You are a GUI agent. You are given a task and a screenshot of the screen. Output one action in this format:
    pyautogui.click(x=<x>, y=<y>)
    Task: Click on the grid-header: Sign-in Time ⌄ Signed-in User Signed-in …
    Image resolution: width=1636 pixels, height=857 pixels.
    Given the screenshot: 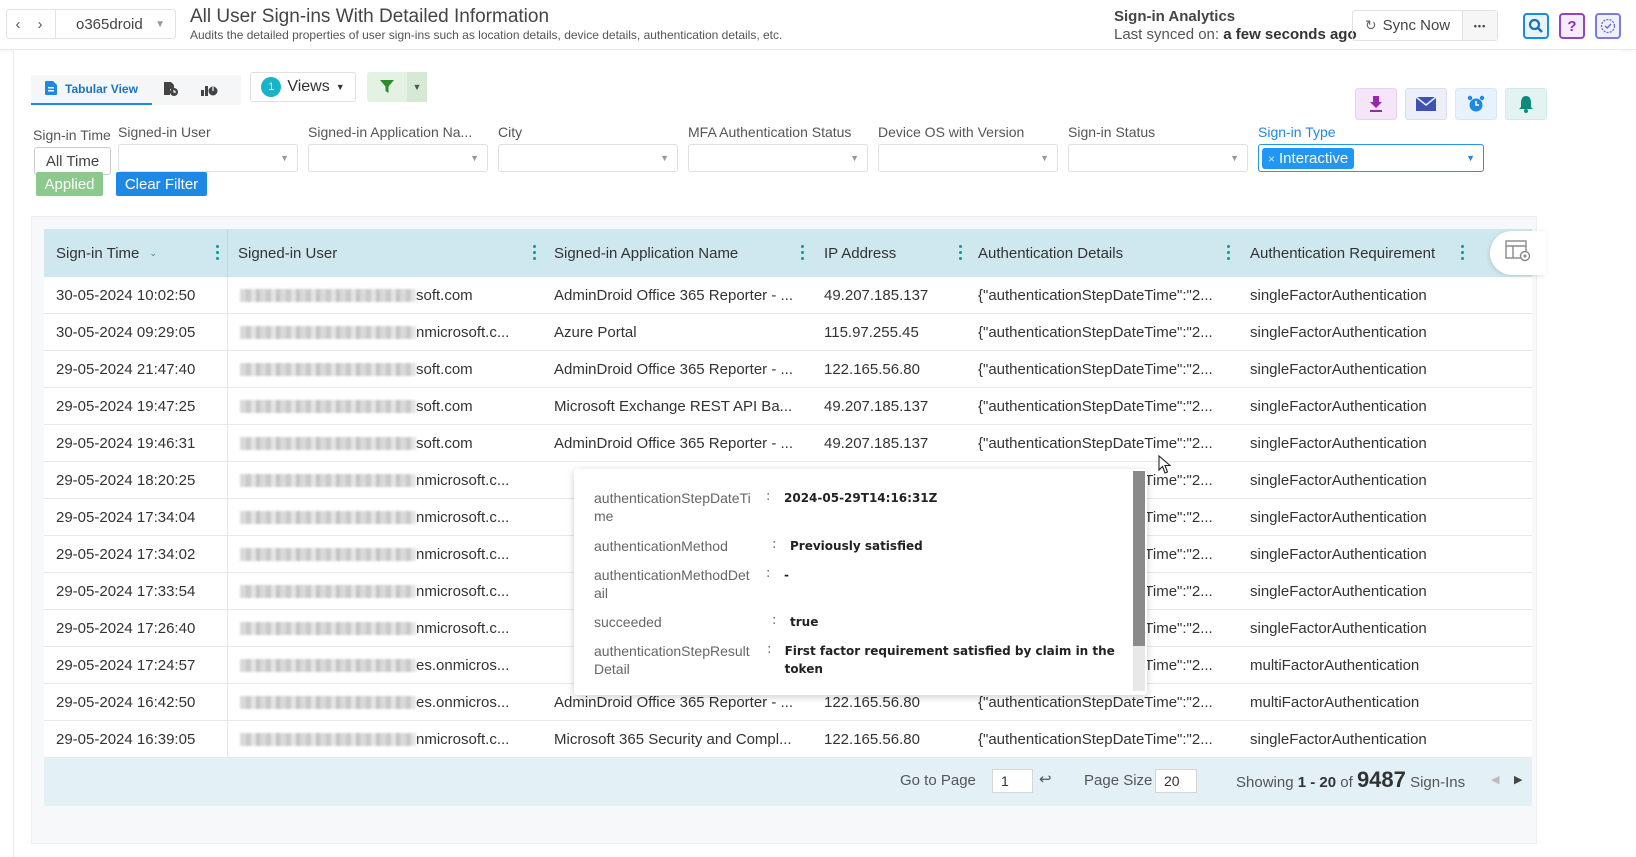 What is the action you would take?
    pyautogui.click(x=795, y=253)
    